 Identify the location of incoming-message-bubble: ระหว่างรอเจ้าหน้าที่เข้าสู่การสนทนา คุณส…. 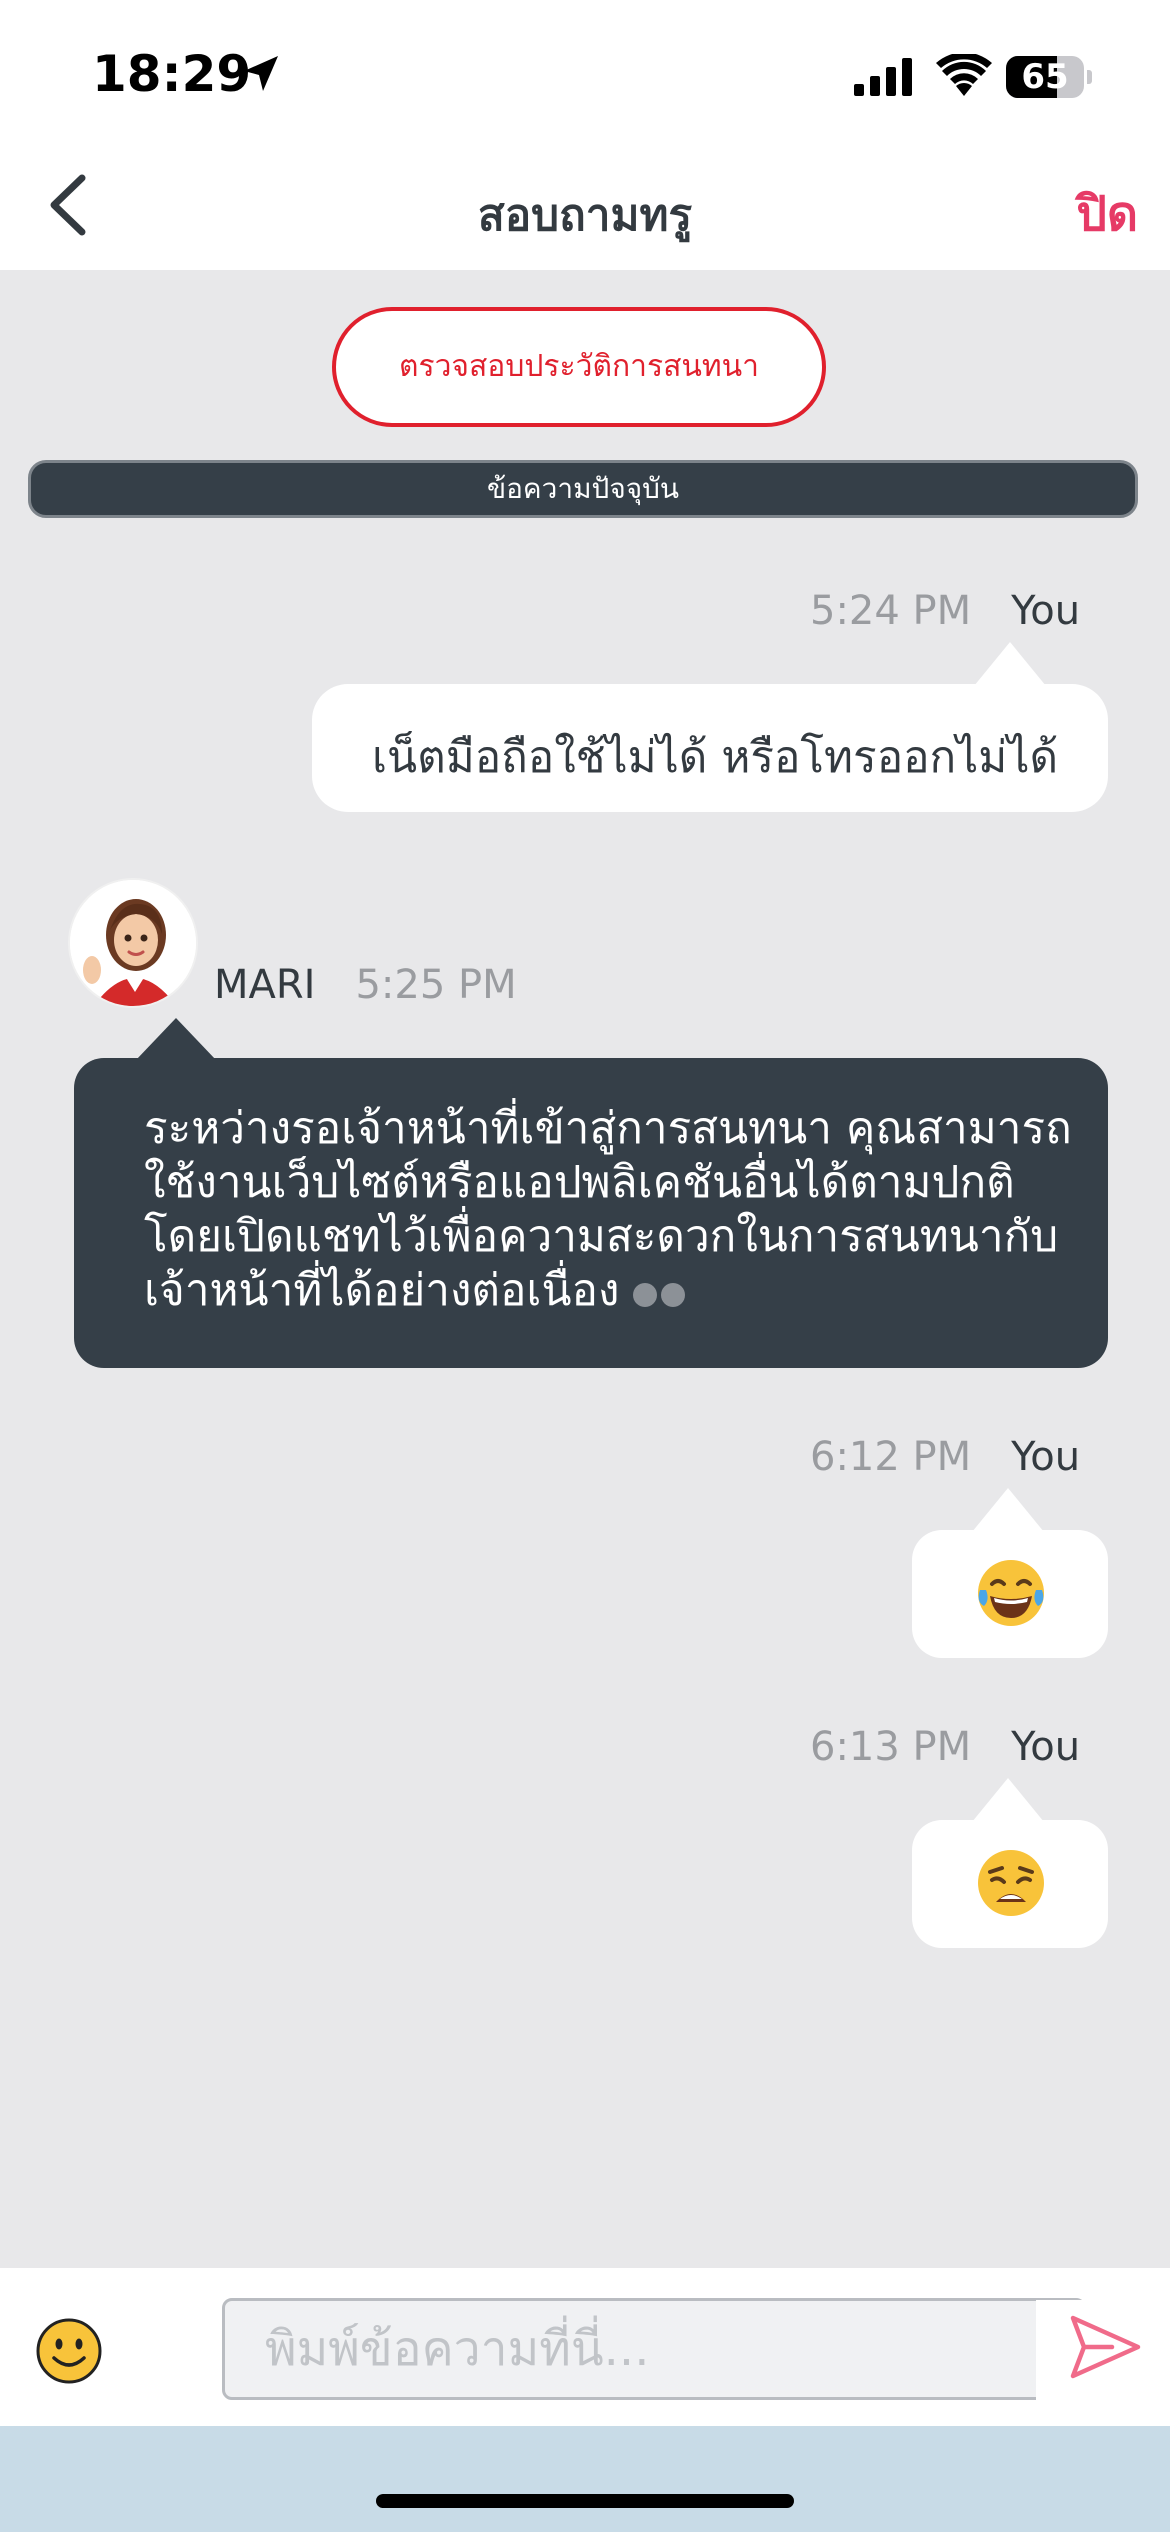
(591, 1193).